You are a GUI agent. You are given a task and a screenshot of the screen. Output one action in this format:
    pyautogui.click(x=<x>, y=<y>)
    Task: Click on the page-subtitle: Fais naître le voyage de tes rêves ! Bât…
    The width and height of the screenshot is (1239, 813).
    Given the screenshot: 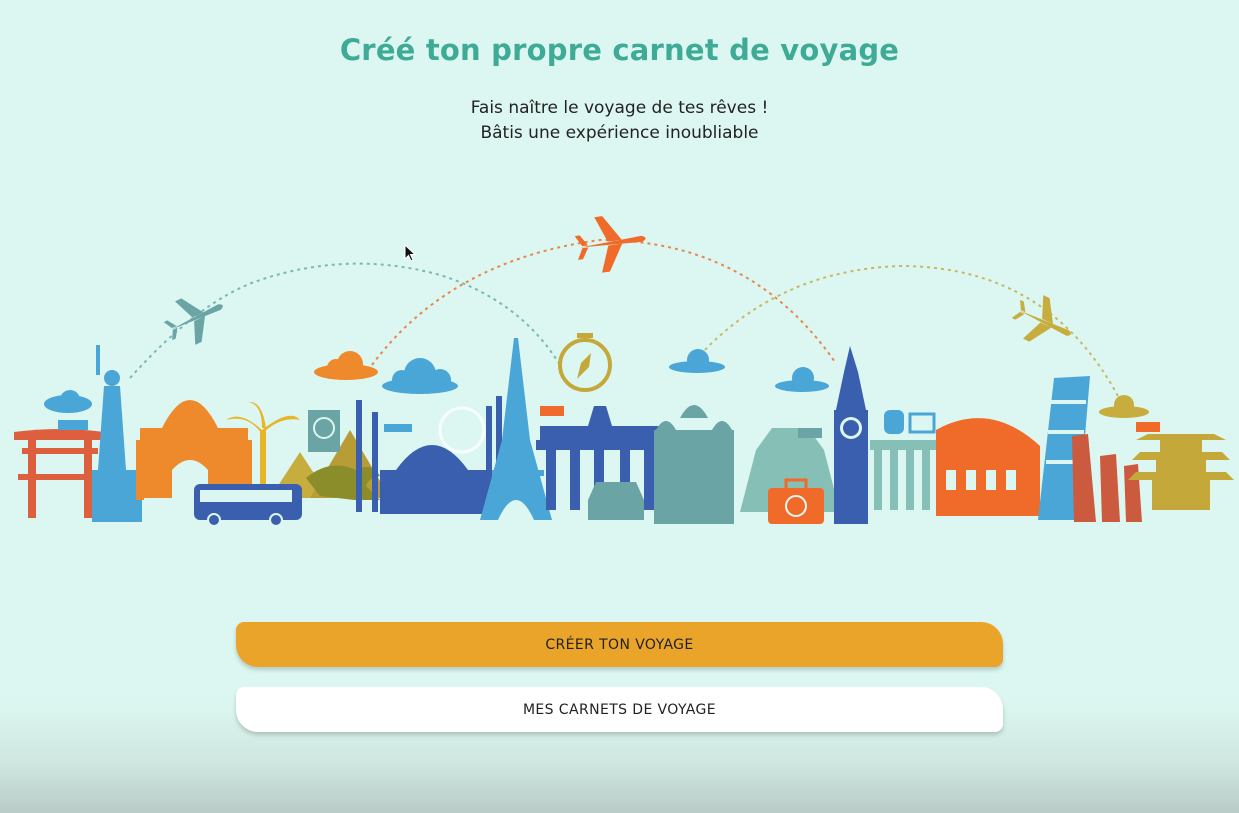 What is the action you would take?
    pyautogui.click(x=619, y=121)
    